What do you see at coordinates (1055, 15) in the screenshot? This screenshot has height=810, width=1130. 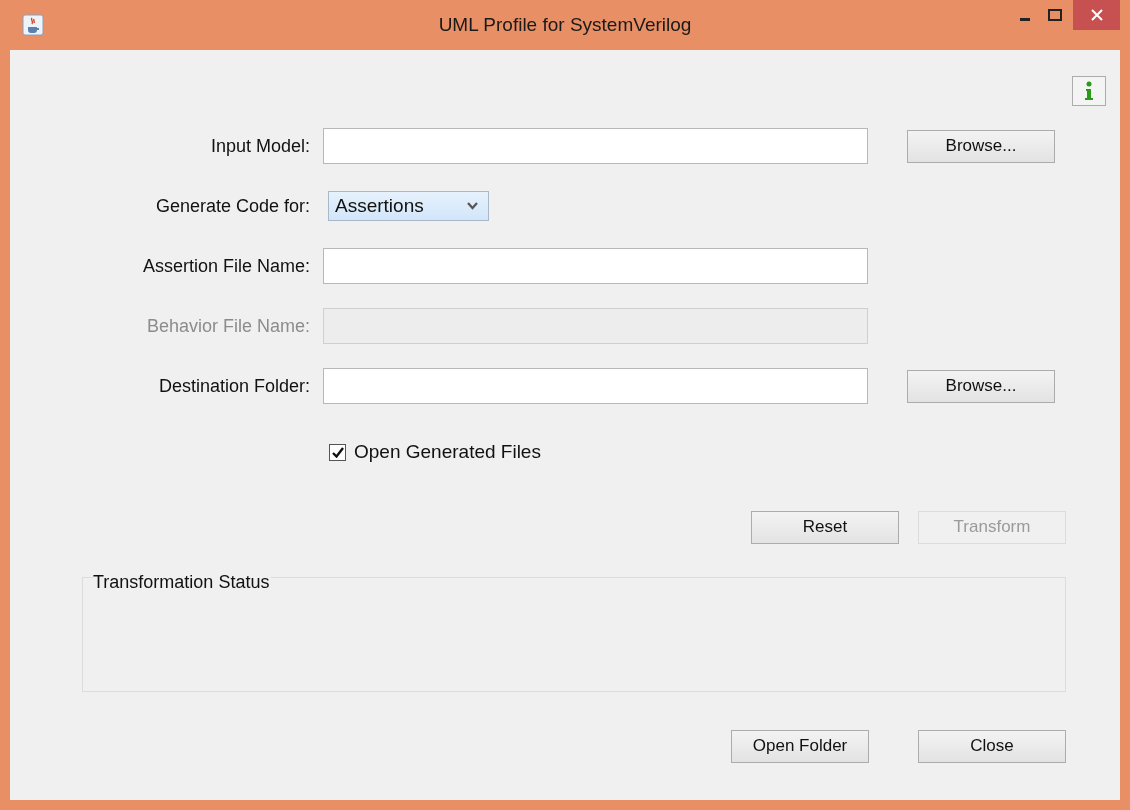 I see `maximize-icon` at bounding box center [1055, 15].